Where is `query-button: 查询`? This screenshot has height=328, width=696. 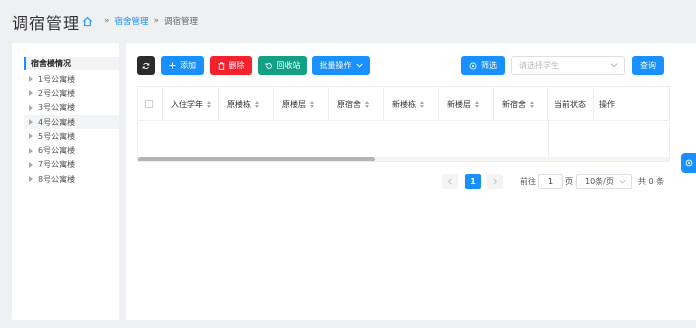 query-button: 查询 is located at coordinates (648, 65).